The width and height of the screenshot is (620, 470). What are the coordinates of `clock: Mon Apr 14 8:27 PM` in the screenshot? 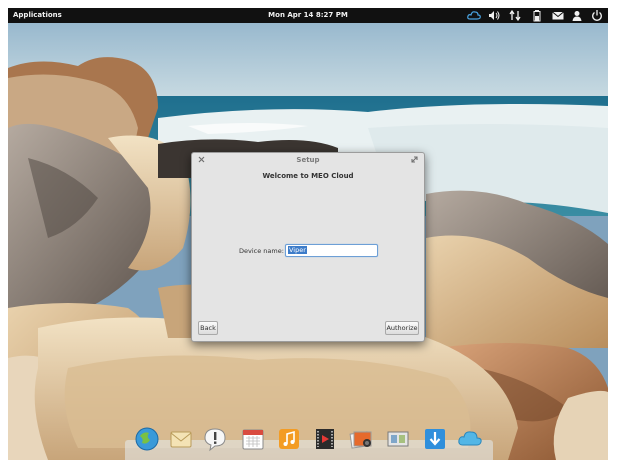 It's located at (308, 15).